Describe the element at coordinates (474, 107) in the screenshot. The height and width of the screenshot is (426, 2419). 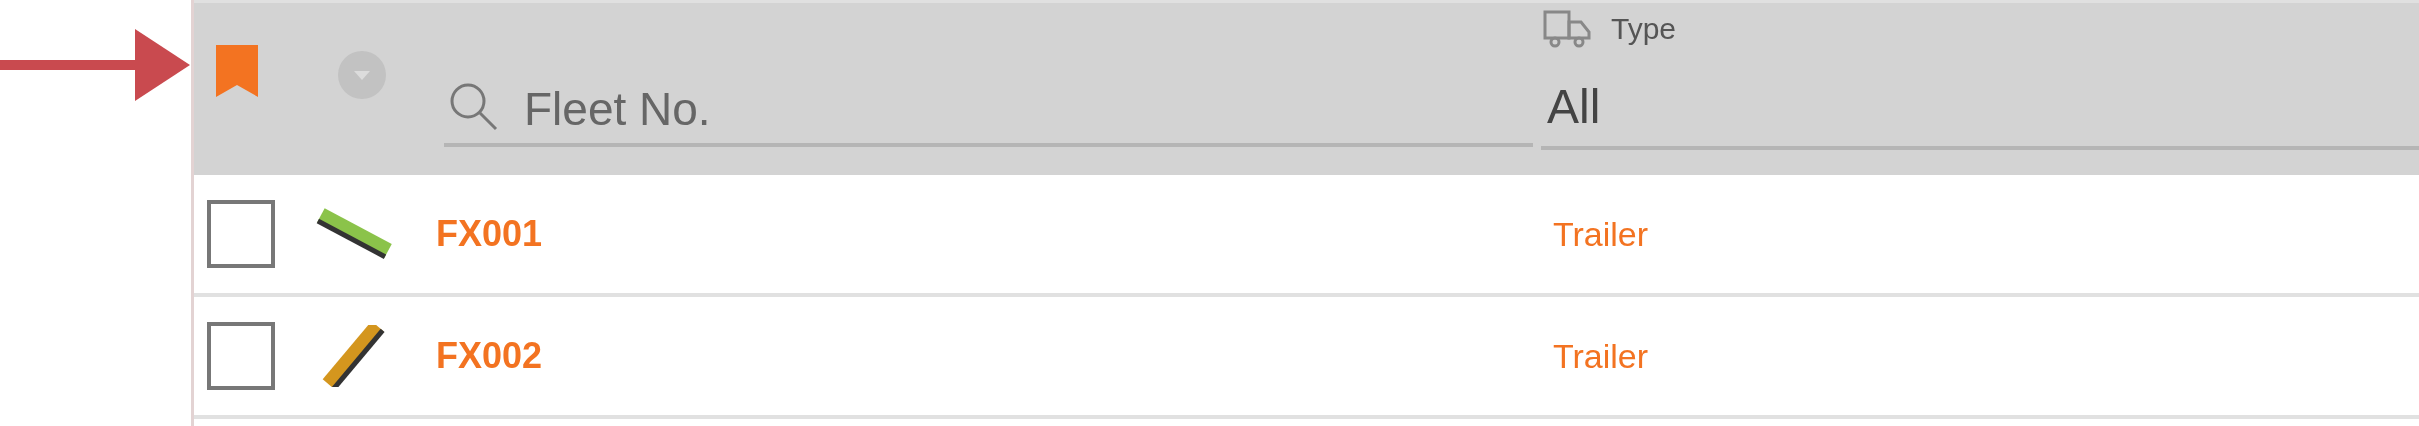
I see `search-icon` at that location.